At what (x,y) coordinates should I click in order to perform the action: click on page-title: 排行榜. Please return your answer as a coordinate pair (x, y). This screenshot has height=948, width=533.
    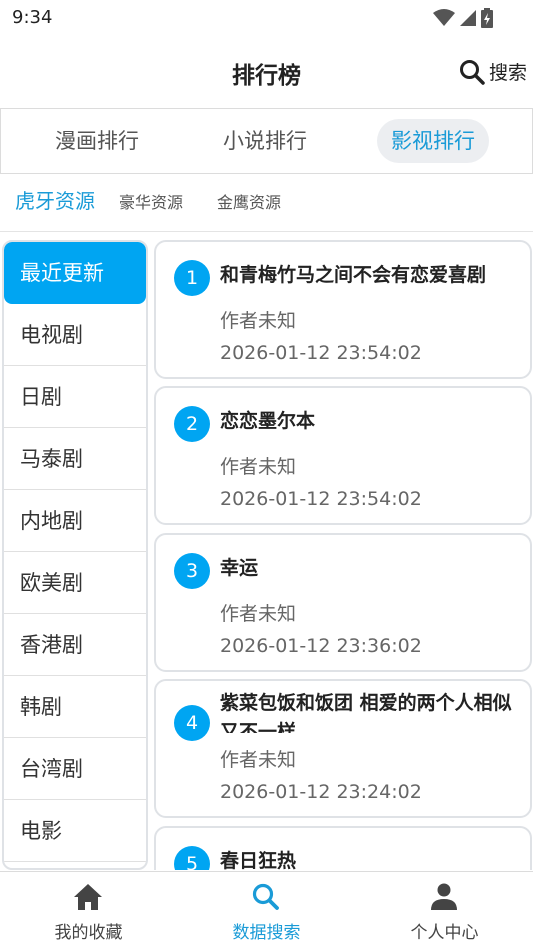
    Looking at the image, I should click on (266, 76).